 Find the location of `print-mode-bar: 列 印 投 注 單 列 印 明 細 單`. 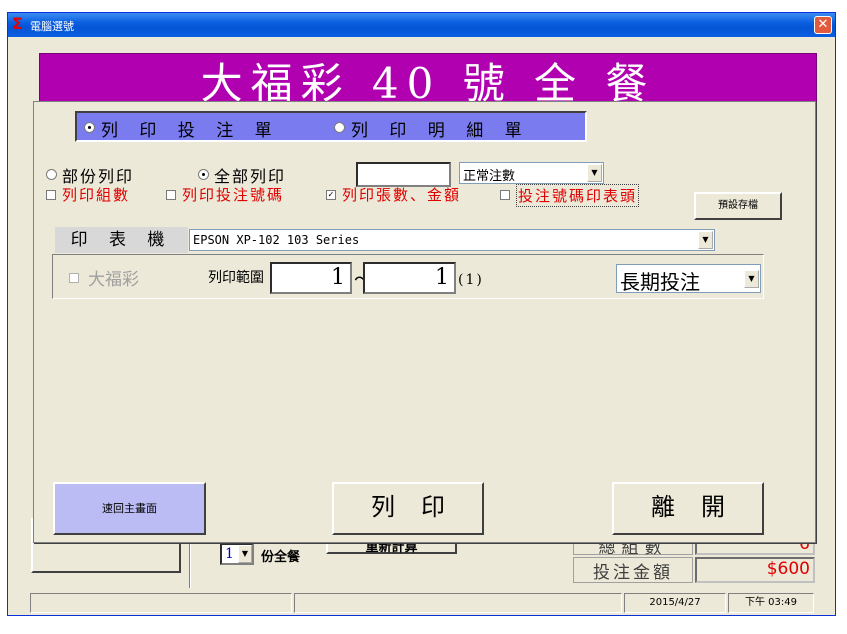

print-mode-bar: 列 印 投 注 單 列 印 明 細 單 is located at coordinates (331, 126).